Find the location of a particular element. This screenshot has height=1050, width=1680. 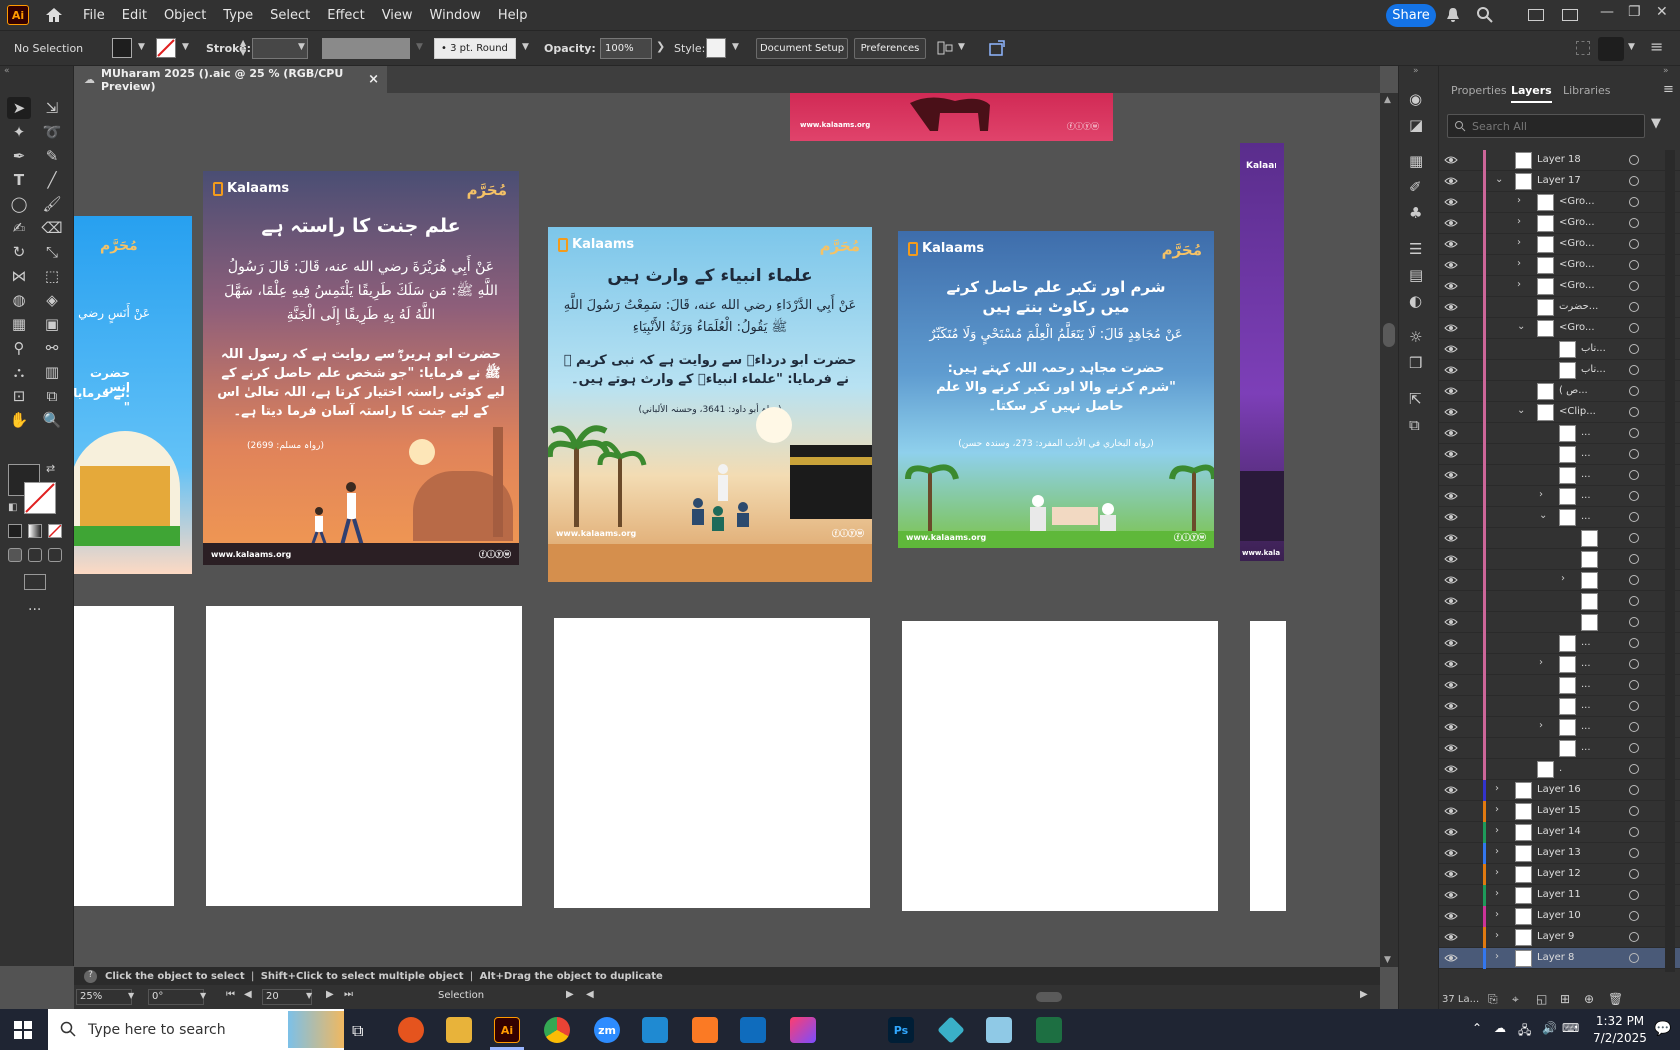

layer-row: › Layer 15 is located at coordinates (1559, 811).